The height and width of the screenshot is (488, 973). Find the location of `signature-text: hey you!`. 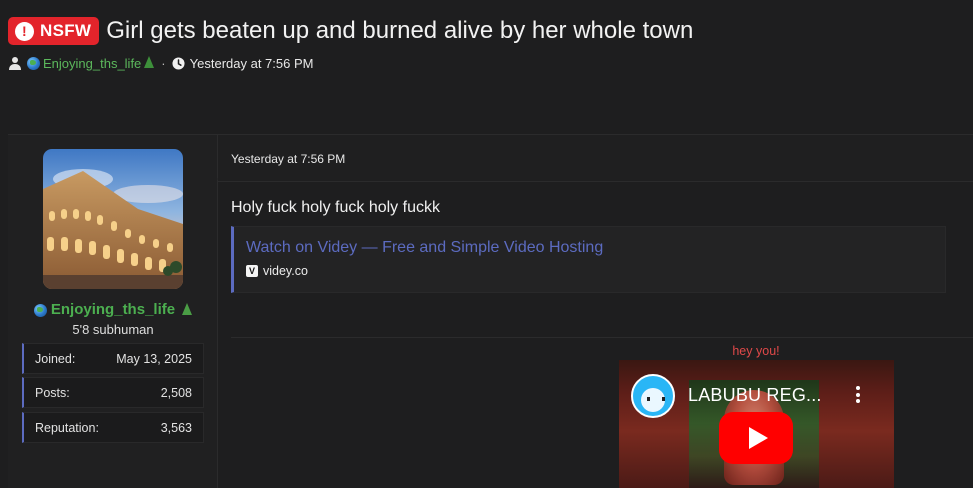

signature-text: hey you! is located at coordinates (756, 351).